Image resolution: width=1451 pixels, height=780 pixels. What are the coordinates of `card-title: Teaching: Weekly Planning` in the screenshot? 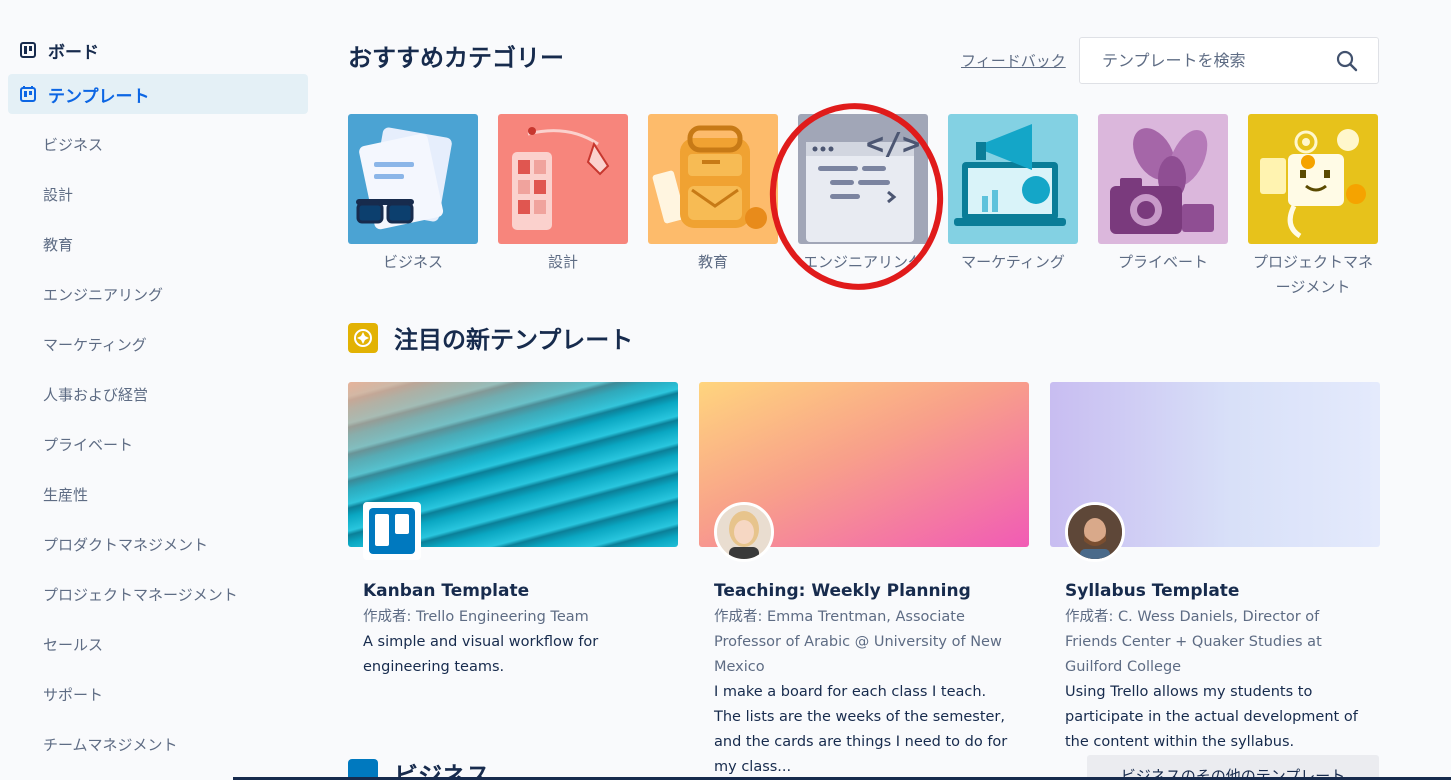 It's located at (842, 591).